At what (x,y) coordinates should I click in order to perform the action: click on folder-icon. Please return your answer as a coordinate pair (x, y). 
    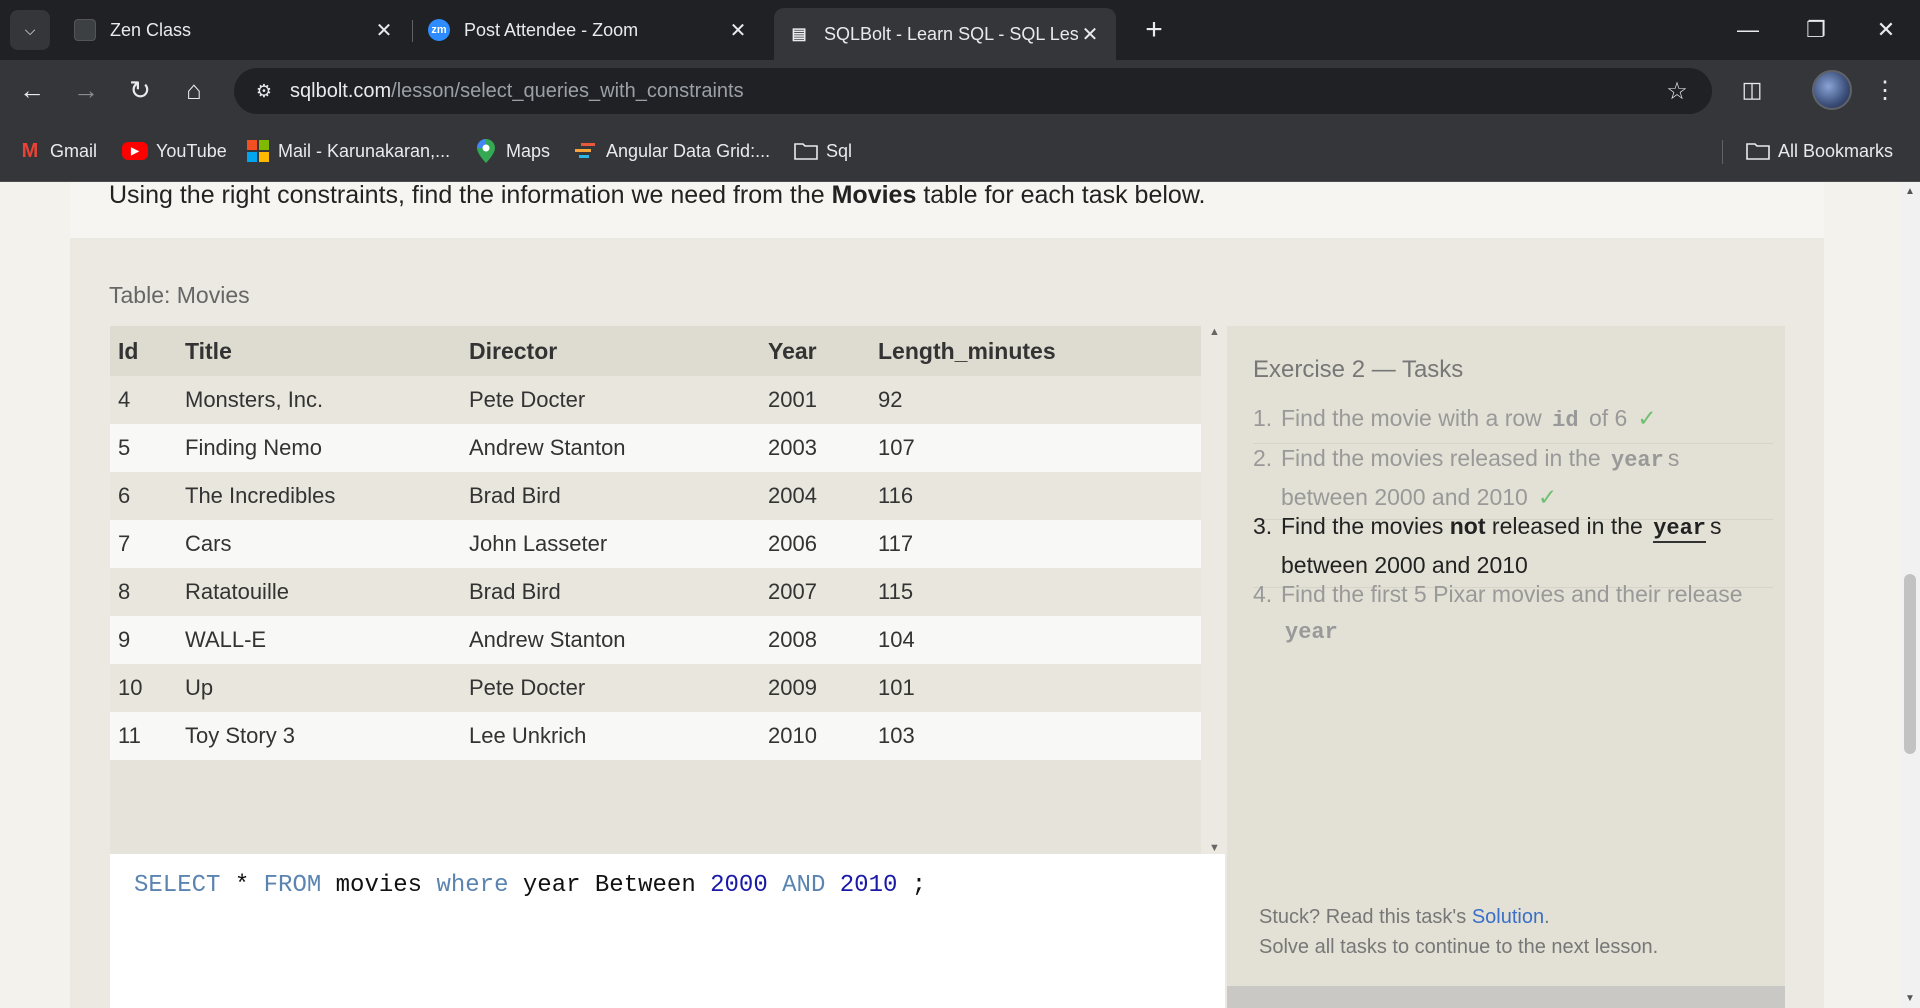
    Looking at the image, I should click on (806, 151).